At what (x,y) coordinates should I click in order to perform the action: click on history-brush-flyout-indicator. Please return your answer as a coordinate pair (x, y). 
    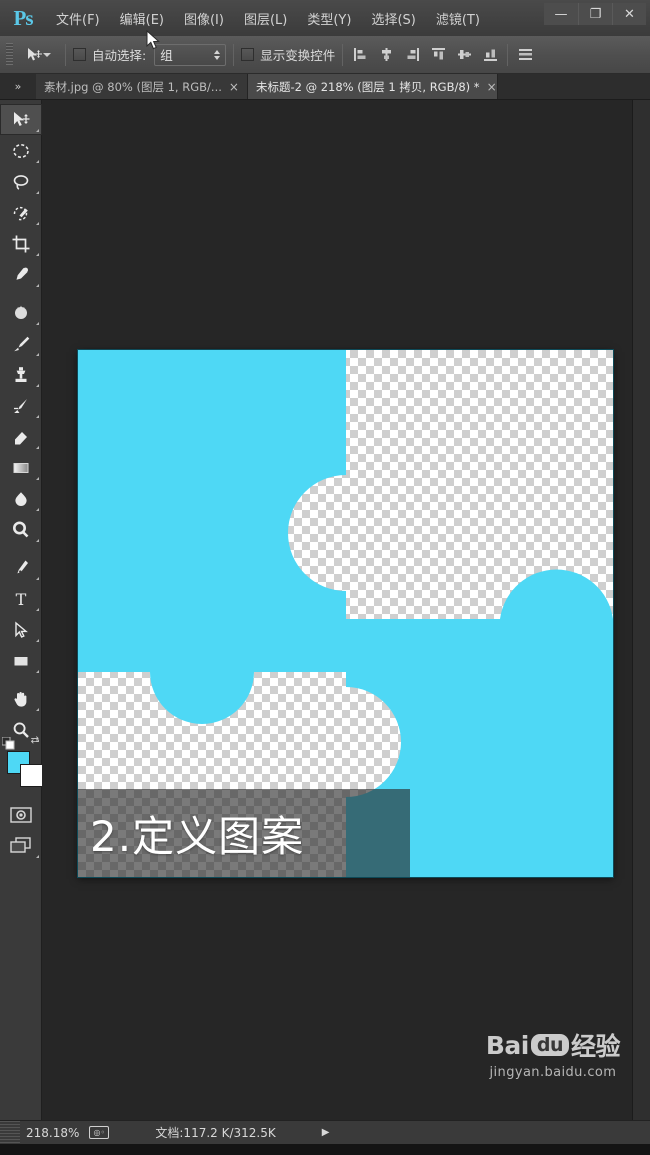
    Looking at the image, I should click on (37, 416).